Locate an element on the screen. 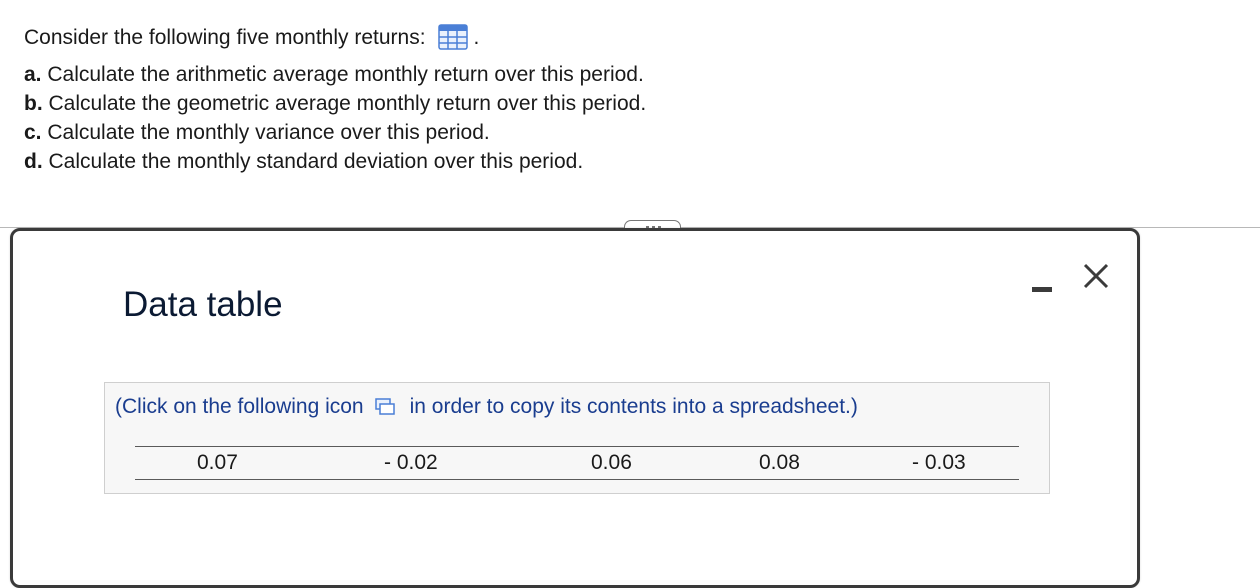 Image resolution: width=1260 pixels, height=588 pixels. minimize-button is located at coordinates (1042, 287).